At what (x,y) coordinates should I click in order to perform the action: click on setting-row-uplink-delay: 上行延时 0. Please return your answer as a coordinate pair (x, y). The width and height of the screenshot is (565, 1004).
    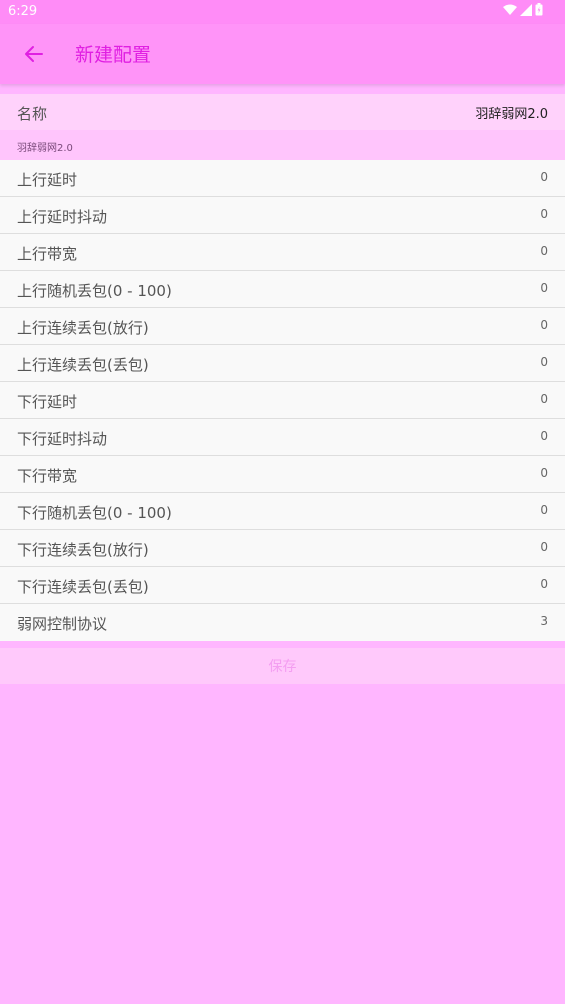
    Looking at the image, I should click on (282, 178).